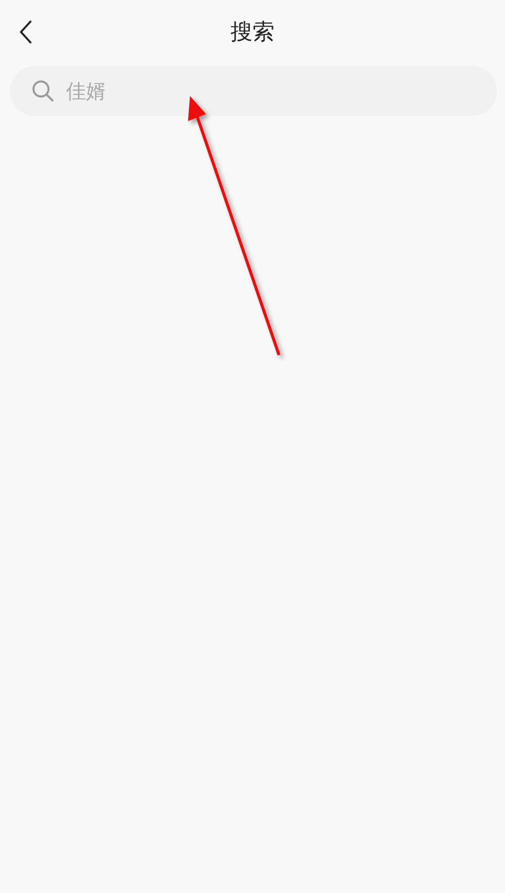  Describe the element at coordinates (26, 32) in the screenshot. I see `back-icon` at that location.